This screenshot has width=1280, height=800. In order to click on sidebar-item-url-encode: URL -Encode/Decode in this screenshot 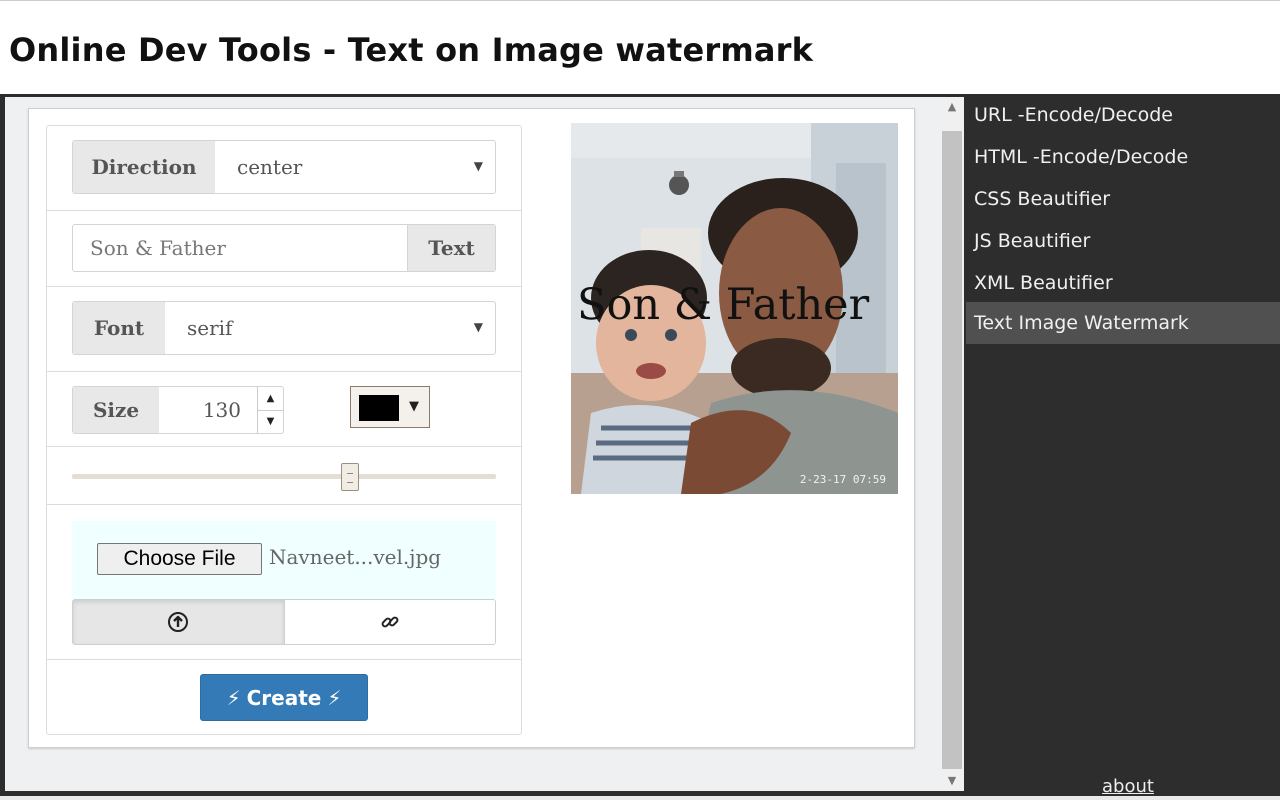, I will do `click(1123, 115)`.